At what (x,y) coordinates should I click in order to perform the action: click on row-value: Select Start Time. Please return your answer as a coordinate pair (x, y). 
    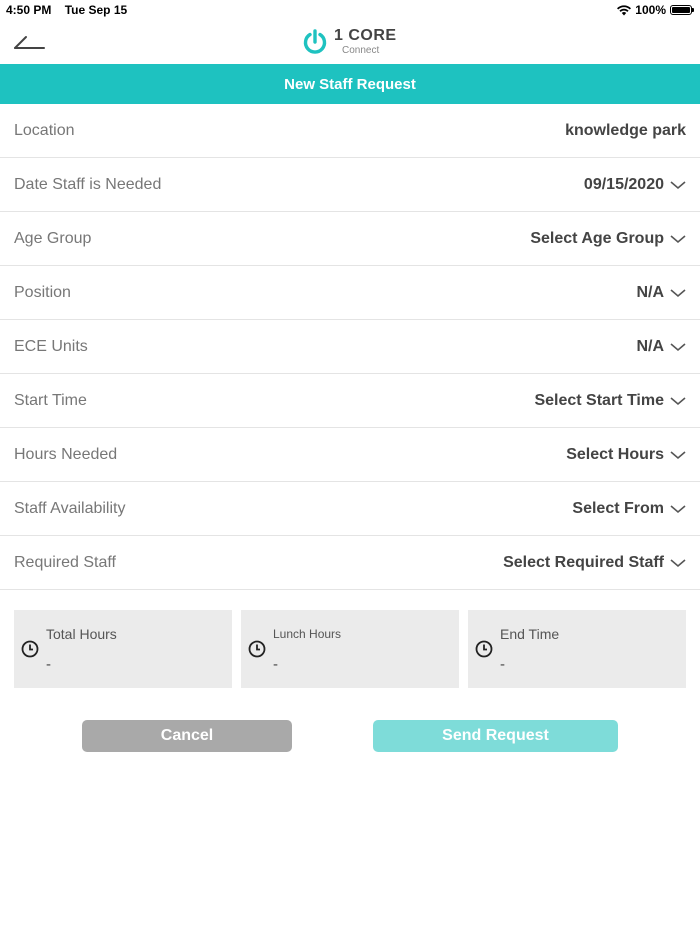
    Looking at the image, I should click on (599, 400).